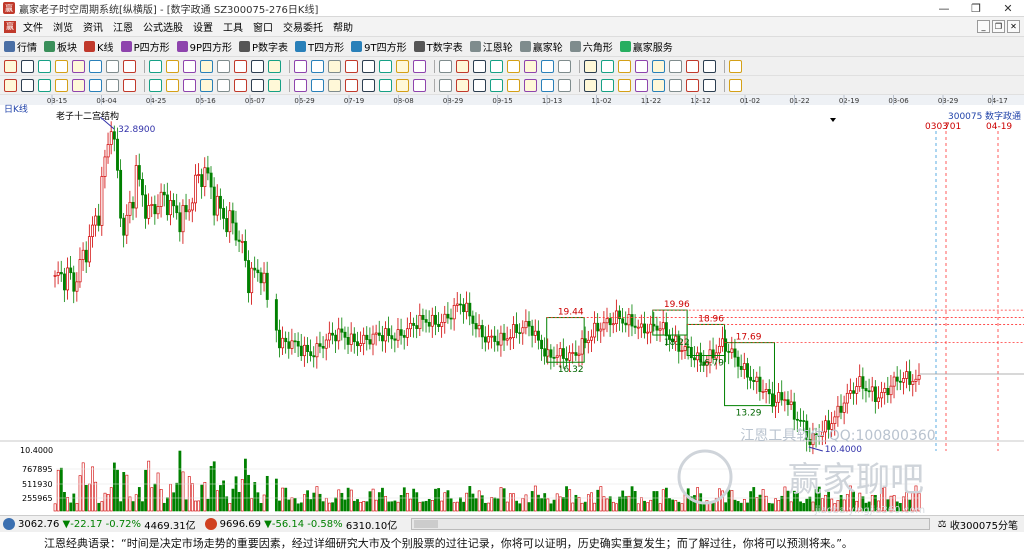  Describe the element at coordinates (670, 524) in the screenshot. I see `horizontal-scrollbar` at that location.